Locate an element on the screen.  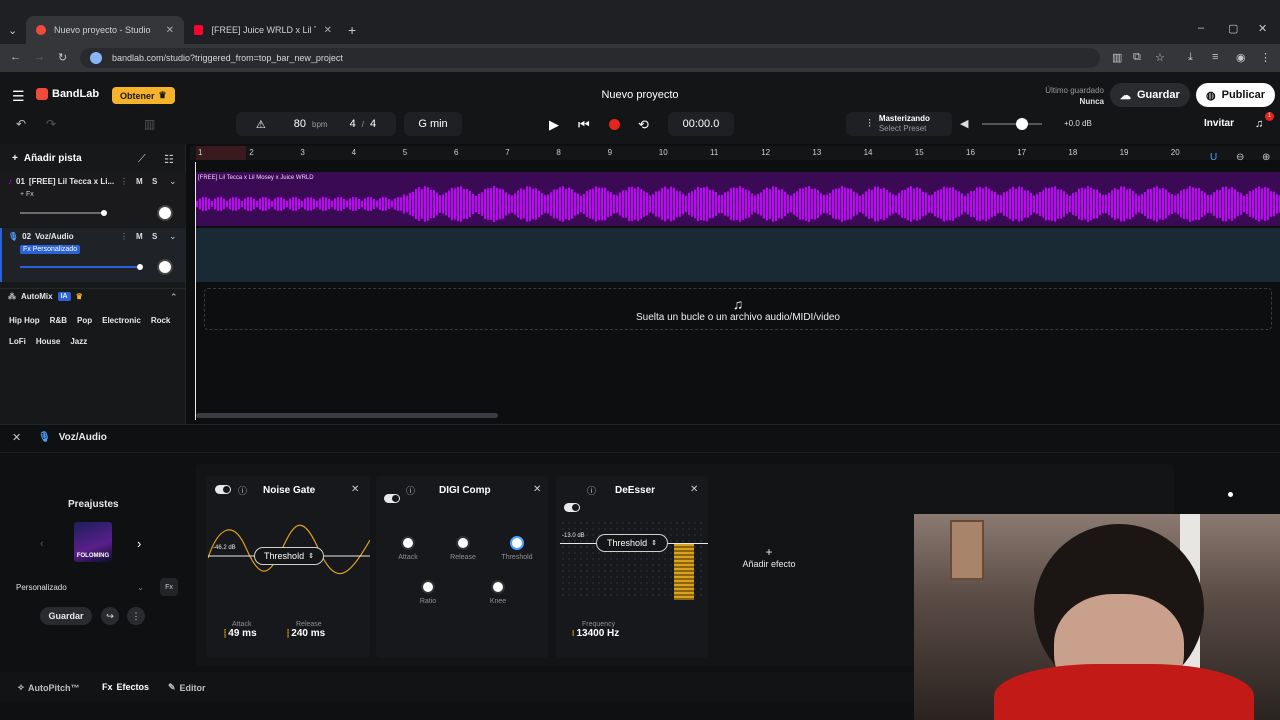
redo-icon: ↷ is located at coordinates (51, 124).